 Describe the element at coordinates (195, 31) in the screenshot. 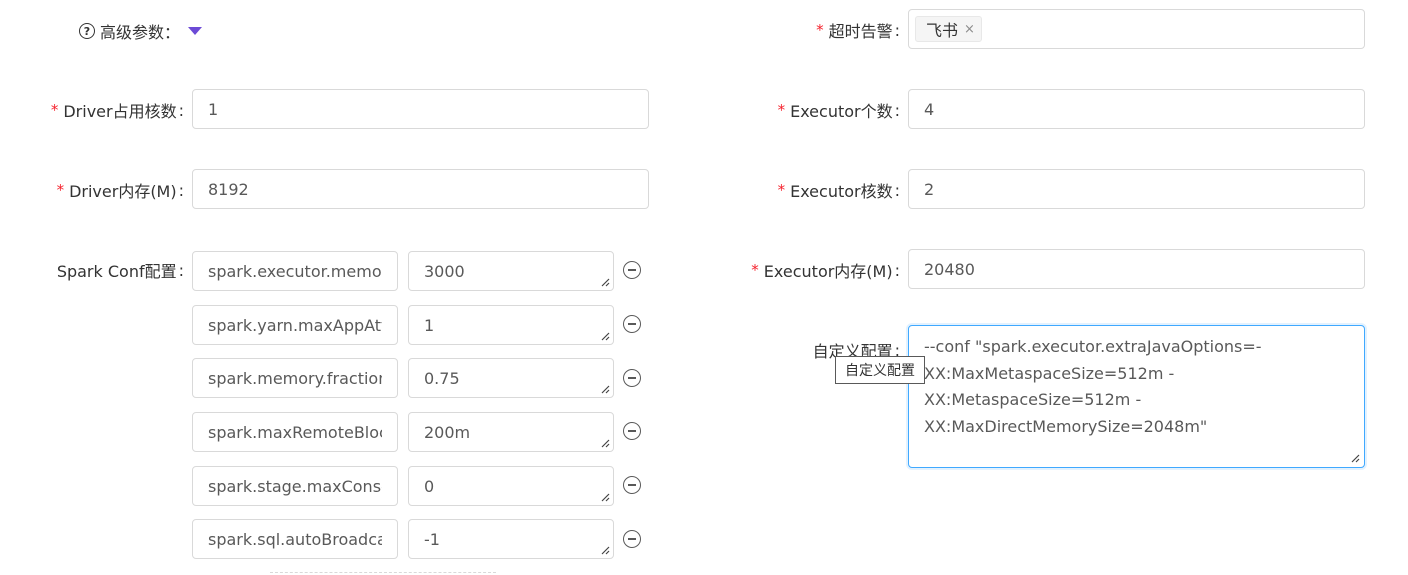

I see `caret-down-icon` at that location.